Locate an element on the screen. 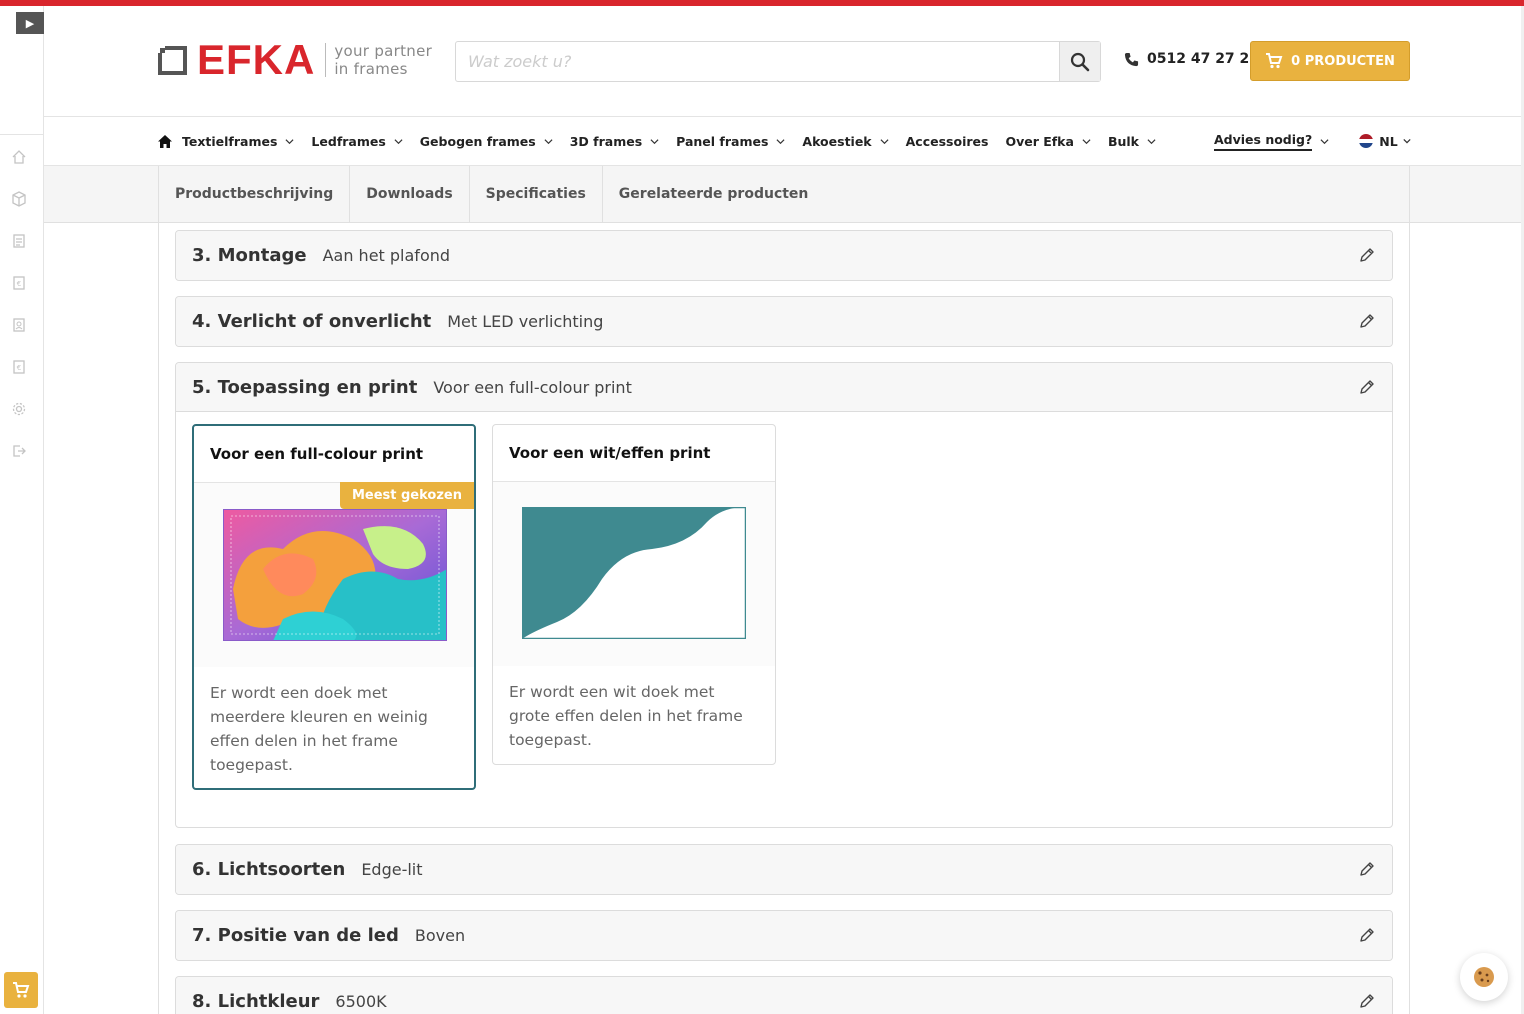 The image size is (1524, 1014). nav-item-bulk: Bulk is located at coordinates (1132, 141).